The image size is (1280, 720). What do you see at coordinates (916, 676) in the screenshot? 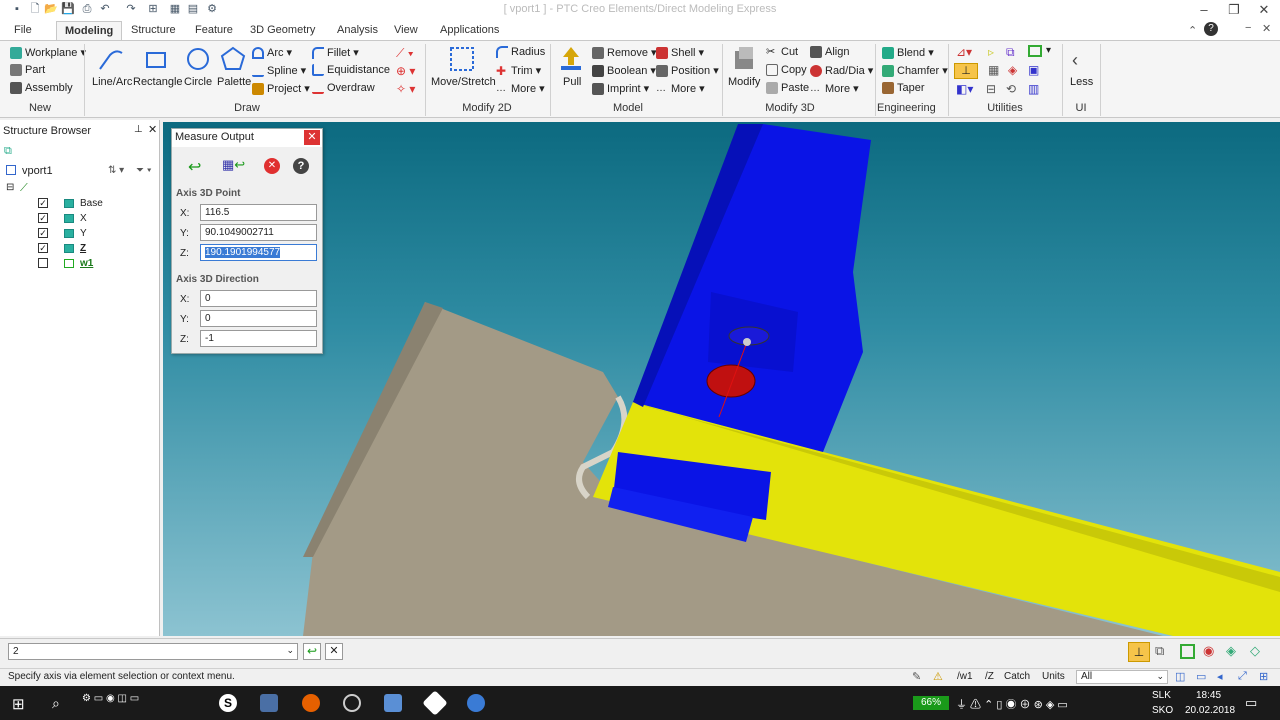
I see `ruler-icon: ✎` at bounding box center [916, 676].